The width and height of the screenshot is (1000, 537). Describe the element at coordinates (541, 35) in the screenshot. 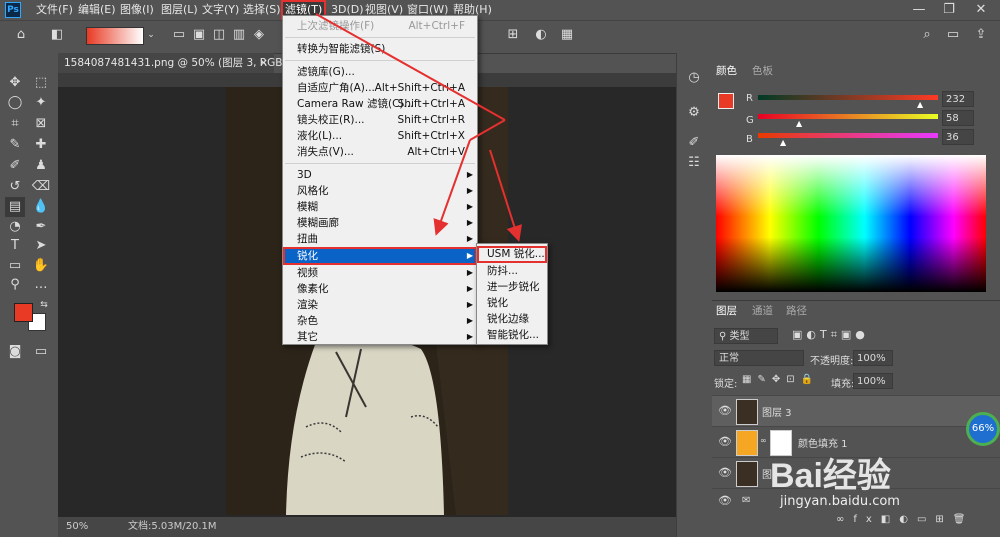

I see `contrast-icon: ◐` at that location.